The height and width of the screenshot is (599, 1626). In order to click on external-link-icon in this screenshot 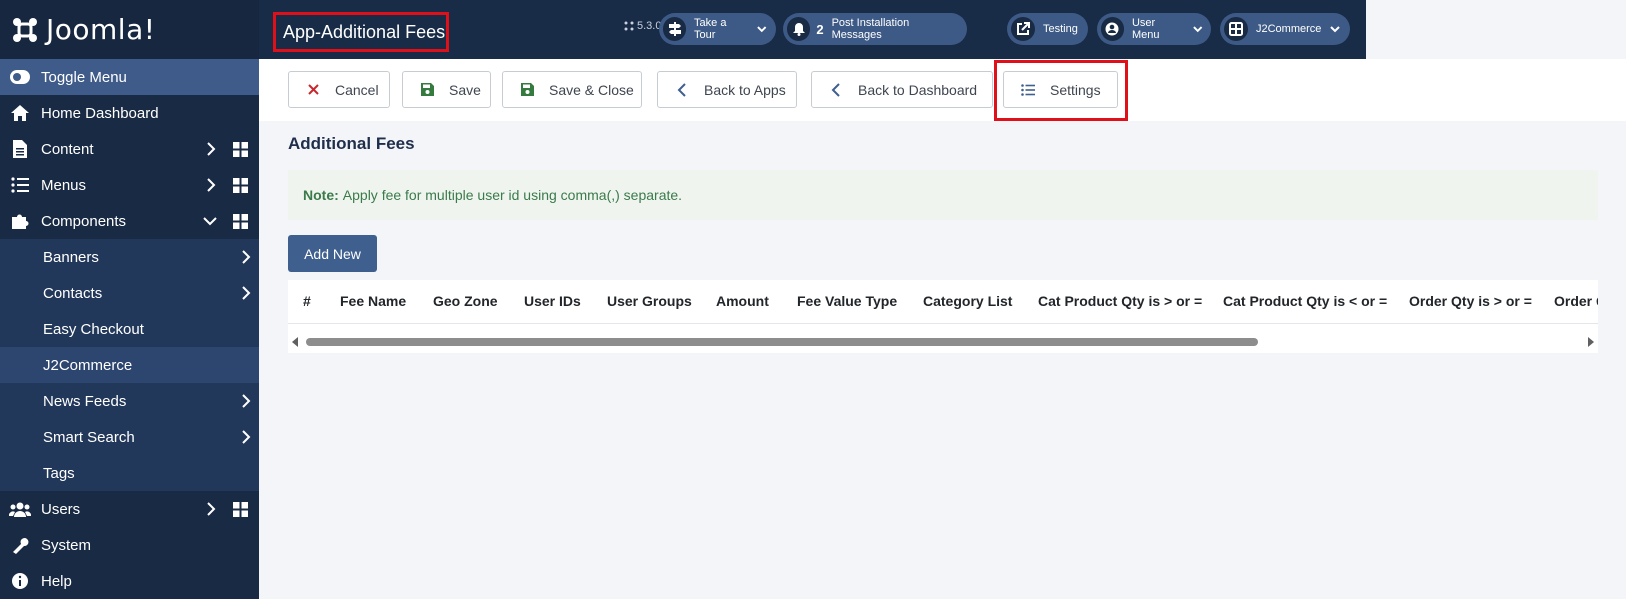, I will do `click(1023, 29)`.